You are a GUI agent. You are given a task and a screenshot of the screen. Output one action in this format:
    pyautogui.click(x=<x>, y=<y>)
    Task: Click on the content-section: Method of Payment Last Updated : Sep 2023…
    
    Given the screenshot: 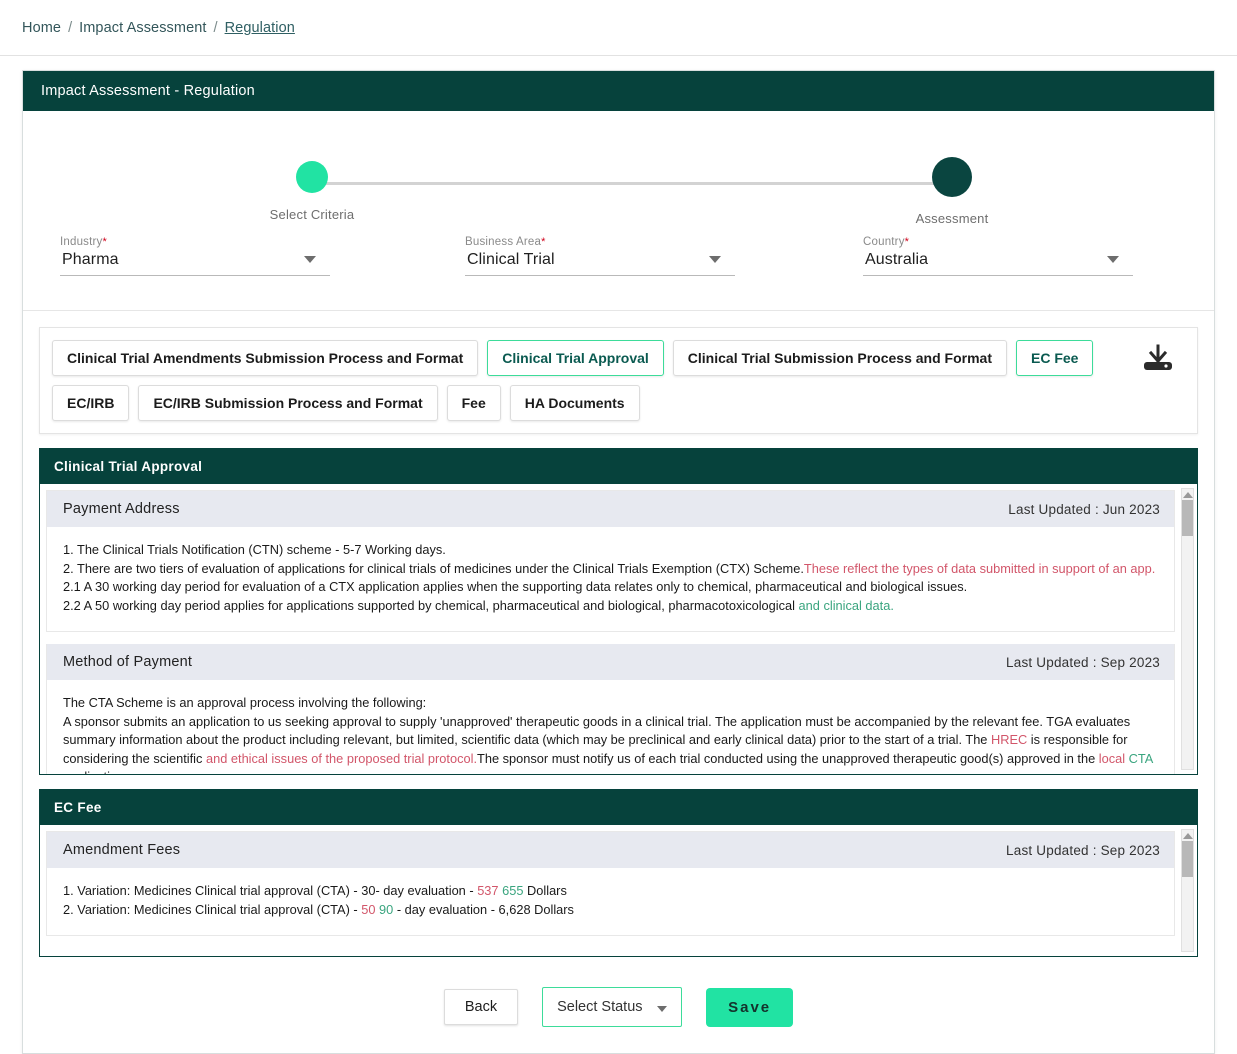 What is the action you would take?
    pyautogui.click(x=610, y=709)
    